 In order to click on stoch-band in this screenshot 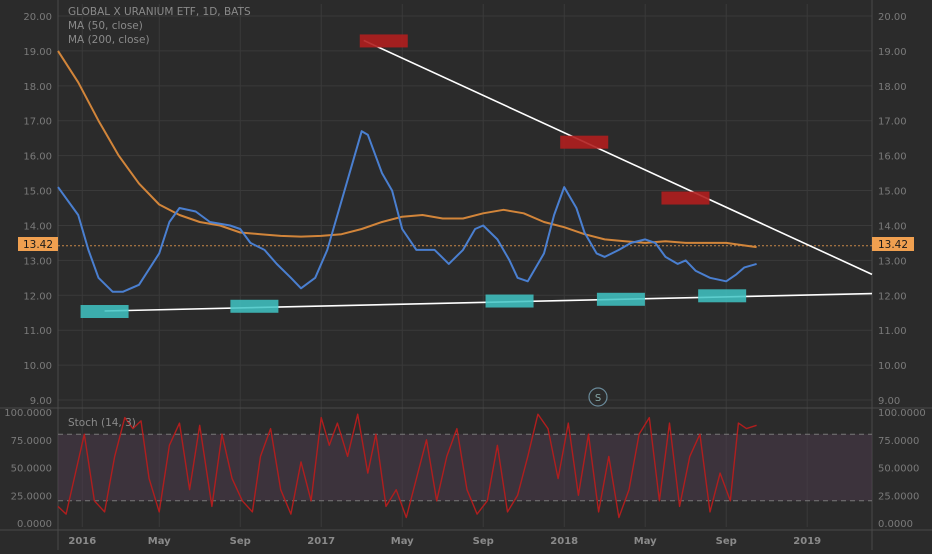, I will do `click(465, 467)`.